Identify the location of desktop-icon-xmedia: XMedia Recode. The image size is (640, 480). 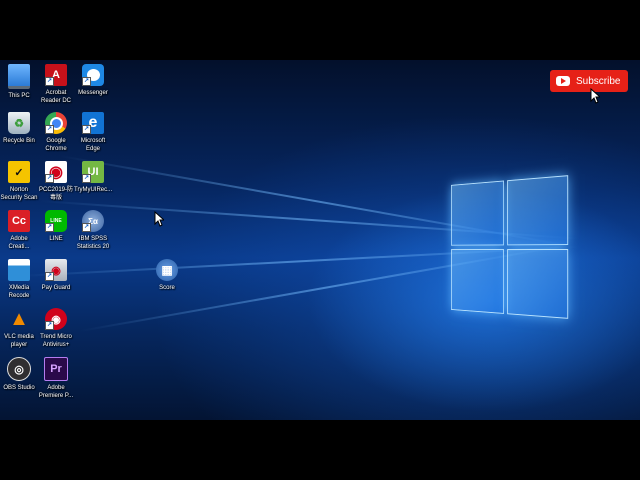
(19, 279).